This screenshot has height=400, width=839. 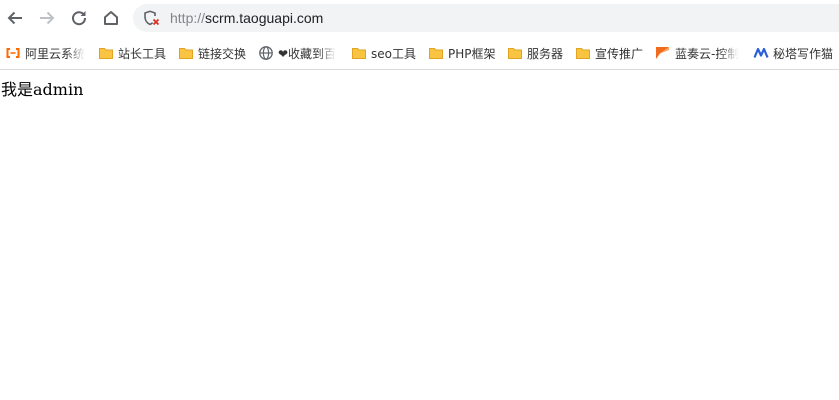 What do you see at coordinates (142, 53) in the screenshot?
I see `bookmark-label: 站长工具` at bounding box center [142, 53].